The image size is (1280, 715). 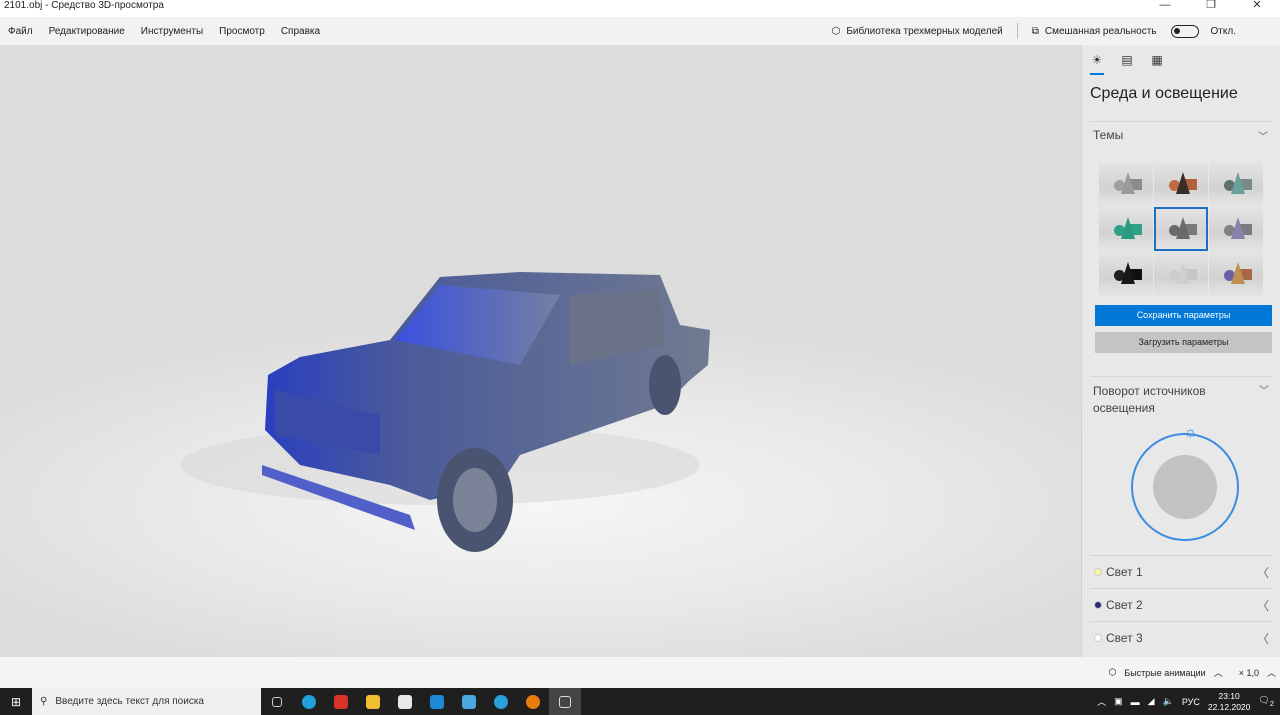 I want to click on mixed-reality-label: Смешанная реальность, so click(x=1100, y=31).